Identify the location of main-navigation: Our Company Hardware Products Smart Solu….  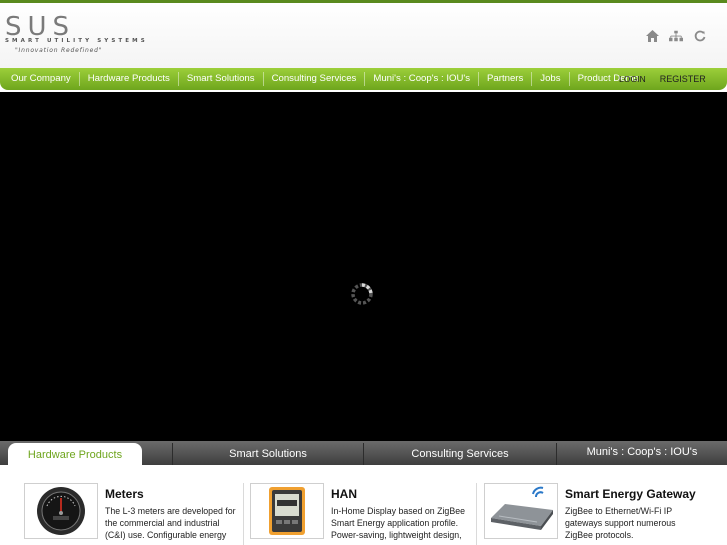
(363, 79).